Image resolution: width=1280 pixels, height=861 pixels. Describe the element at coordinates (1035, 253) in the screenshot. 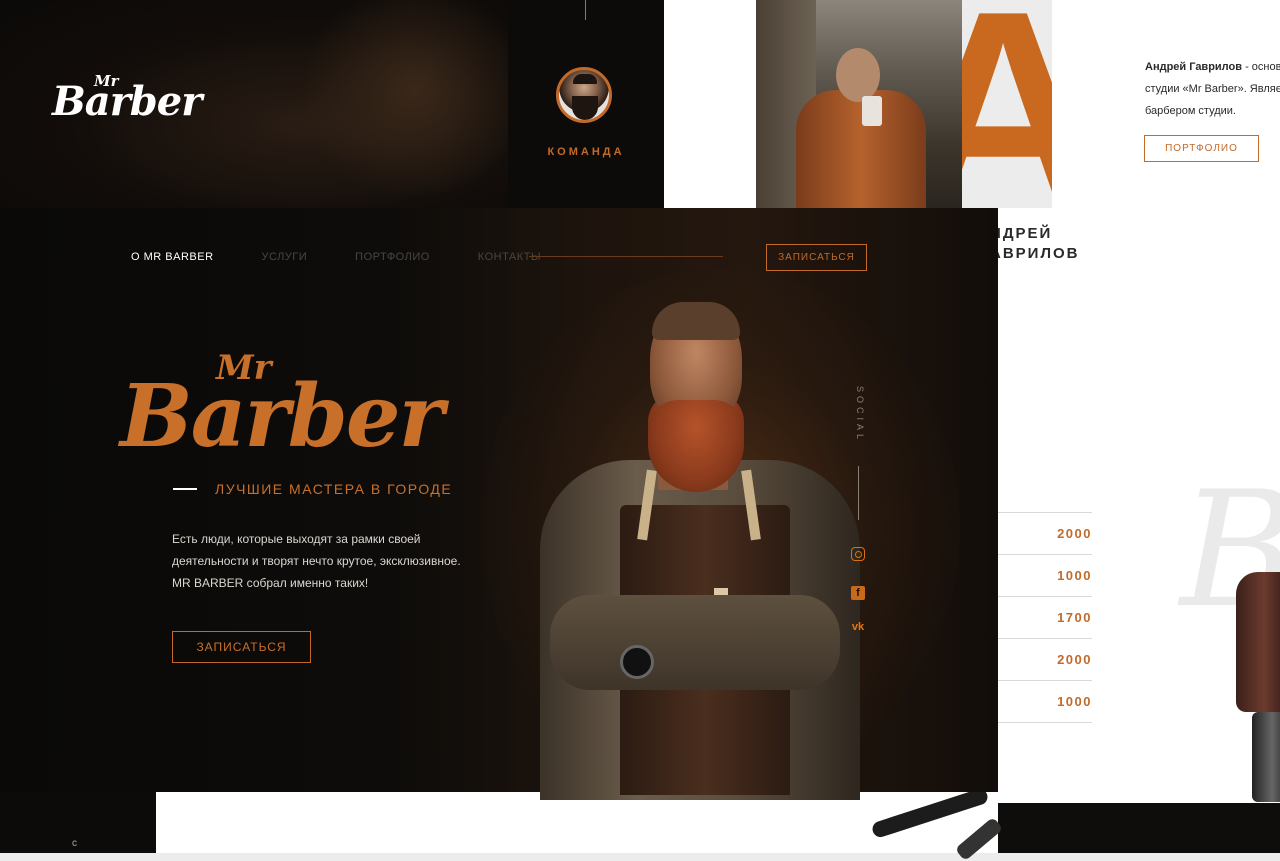

I see `name-line2: АВРИЛОВ` at that location.